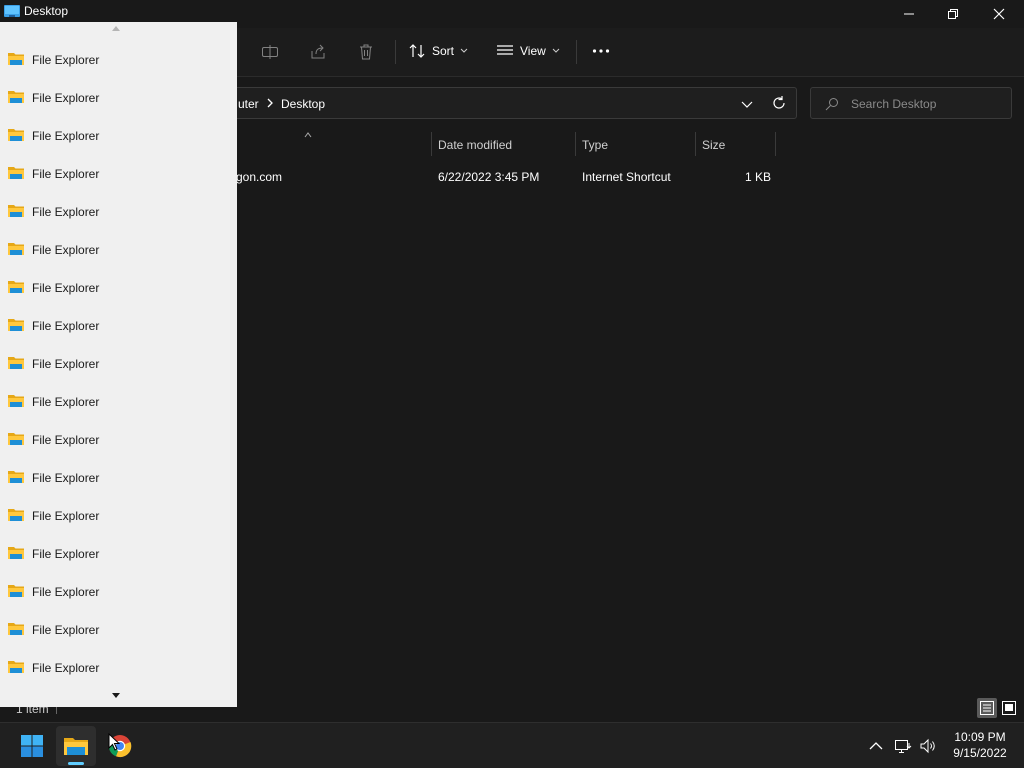  I want to click on scroll-up-arrow-icon, so click(116, 28).